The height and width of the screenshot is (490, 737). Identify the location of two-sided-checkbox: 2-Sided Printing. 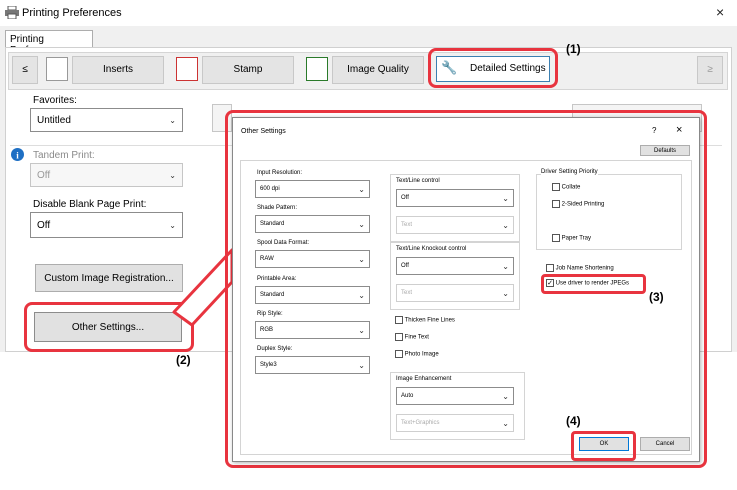
(578, 204).